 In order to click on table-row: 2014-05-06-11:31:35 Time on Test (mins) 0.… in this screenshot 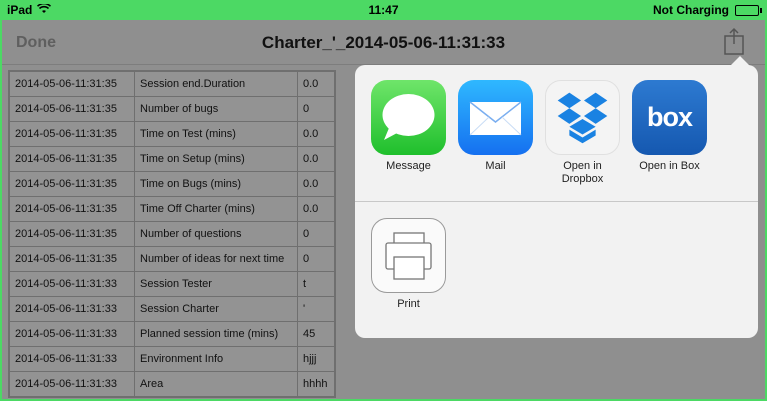, I will do `click(172, 134)`.